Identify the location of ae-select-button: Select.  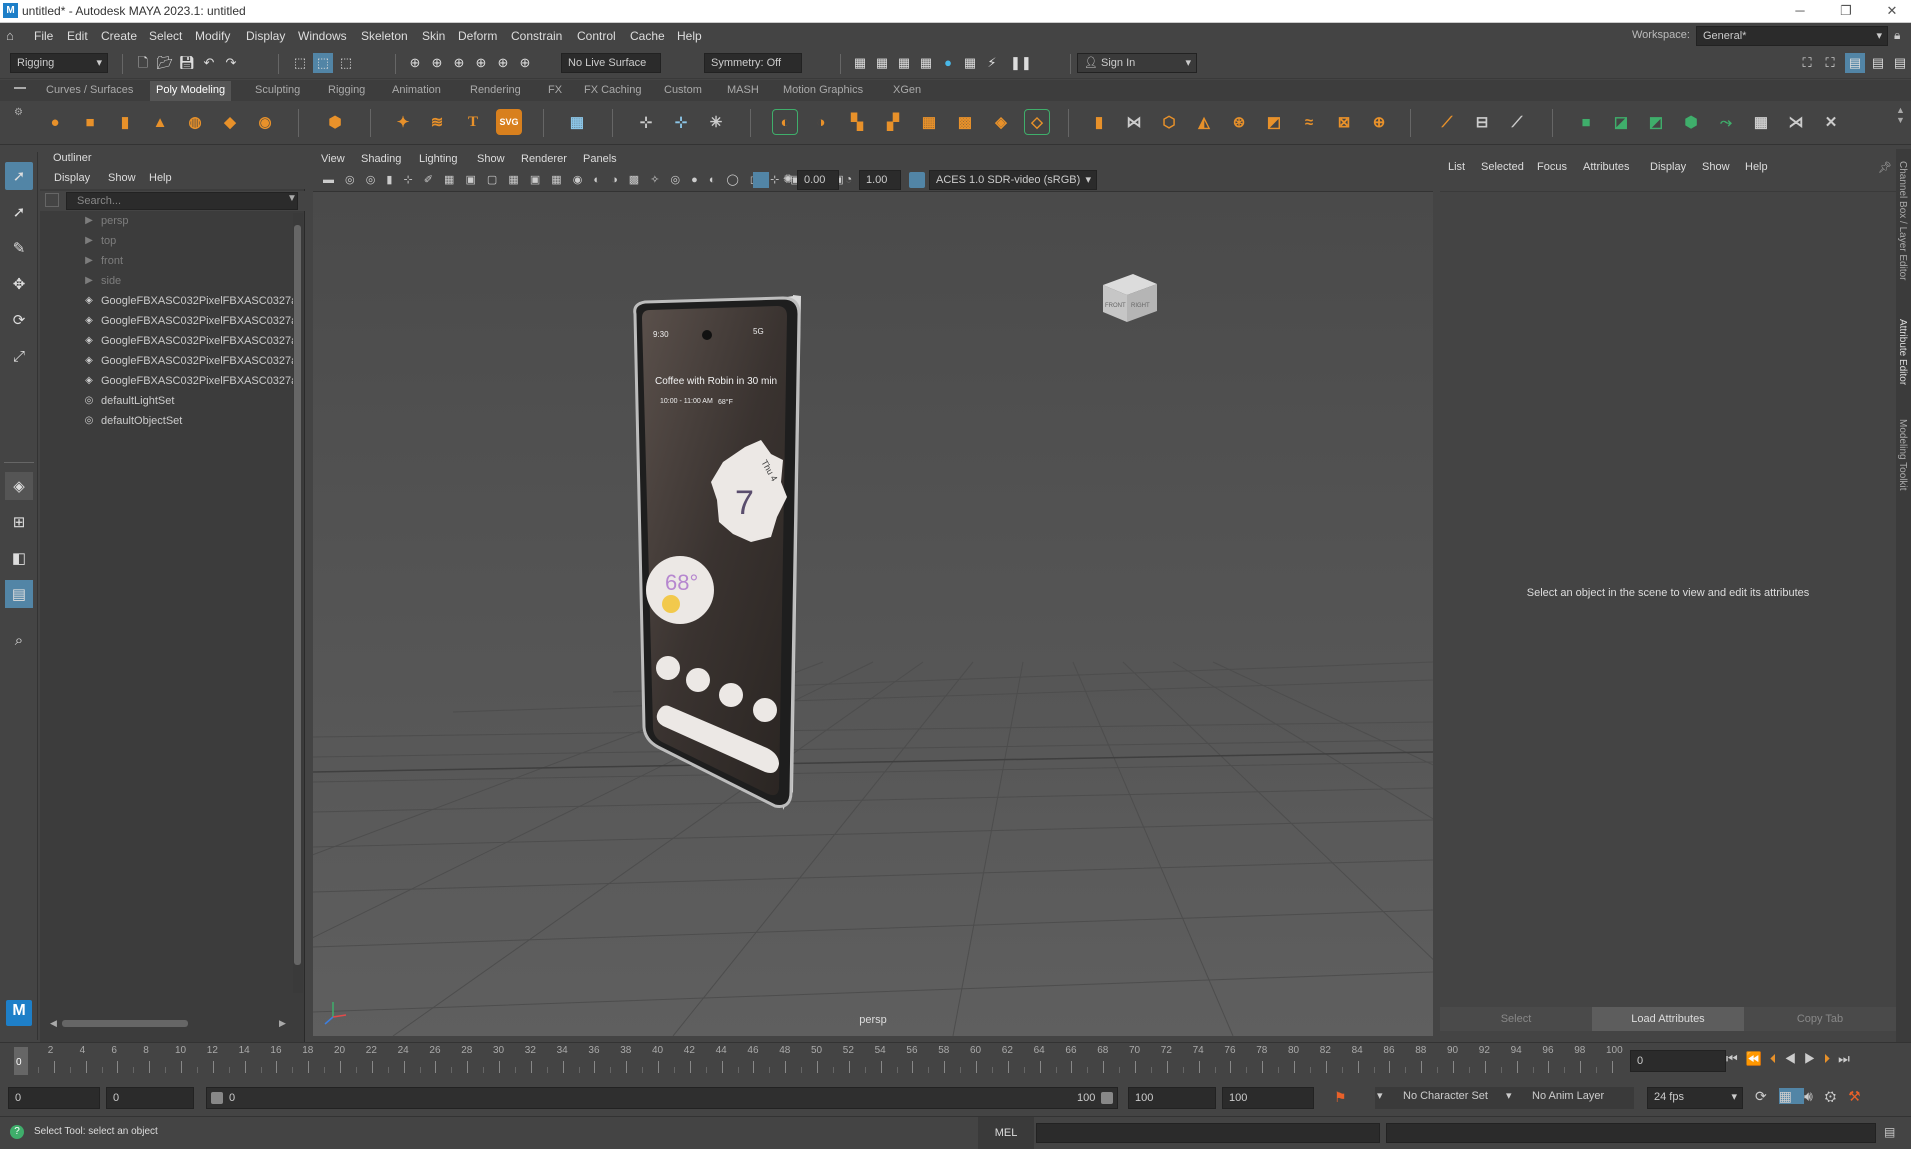
(1516, 1019).